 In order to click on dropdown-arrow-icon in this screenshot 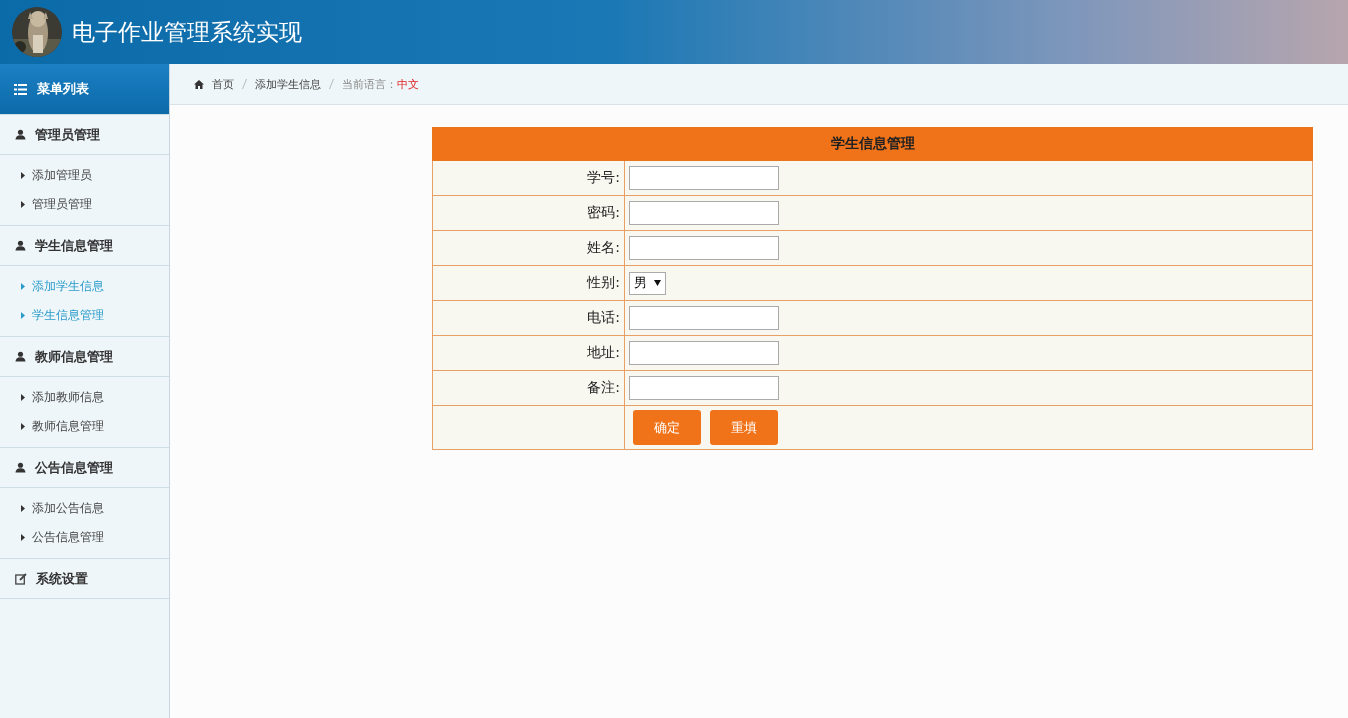, I will do `click(658, 283)`.